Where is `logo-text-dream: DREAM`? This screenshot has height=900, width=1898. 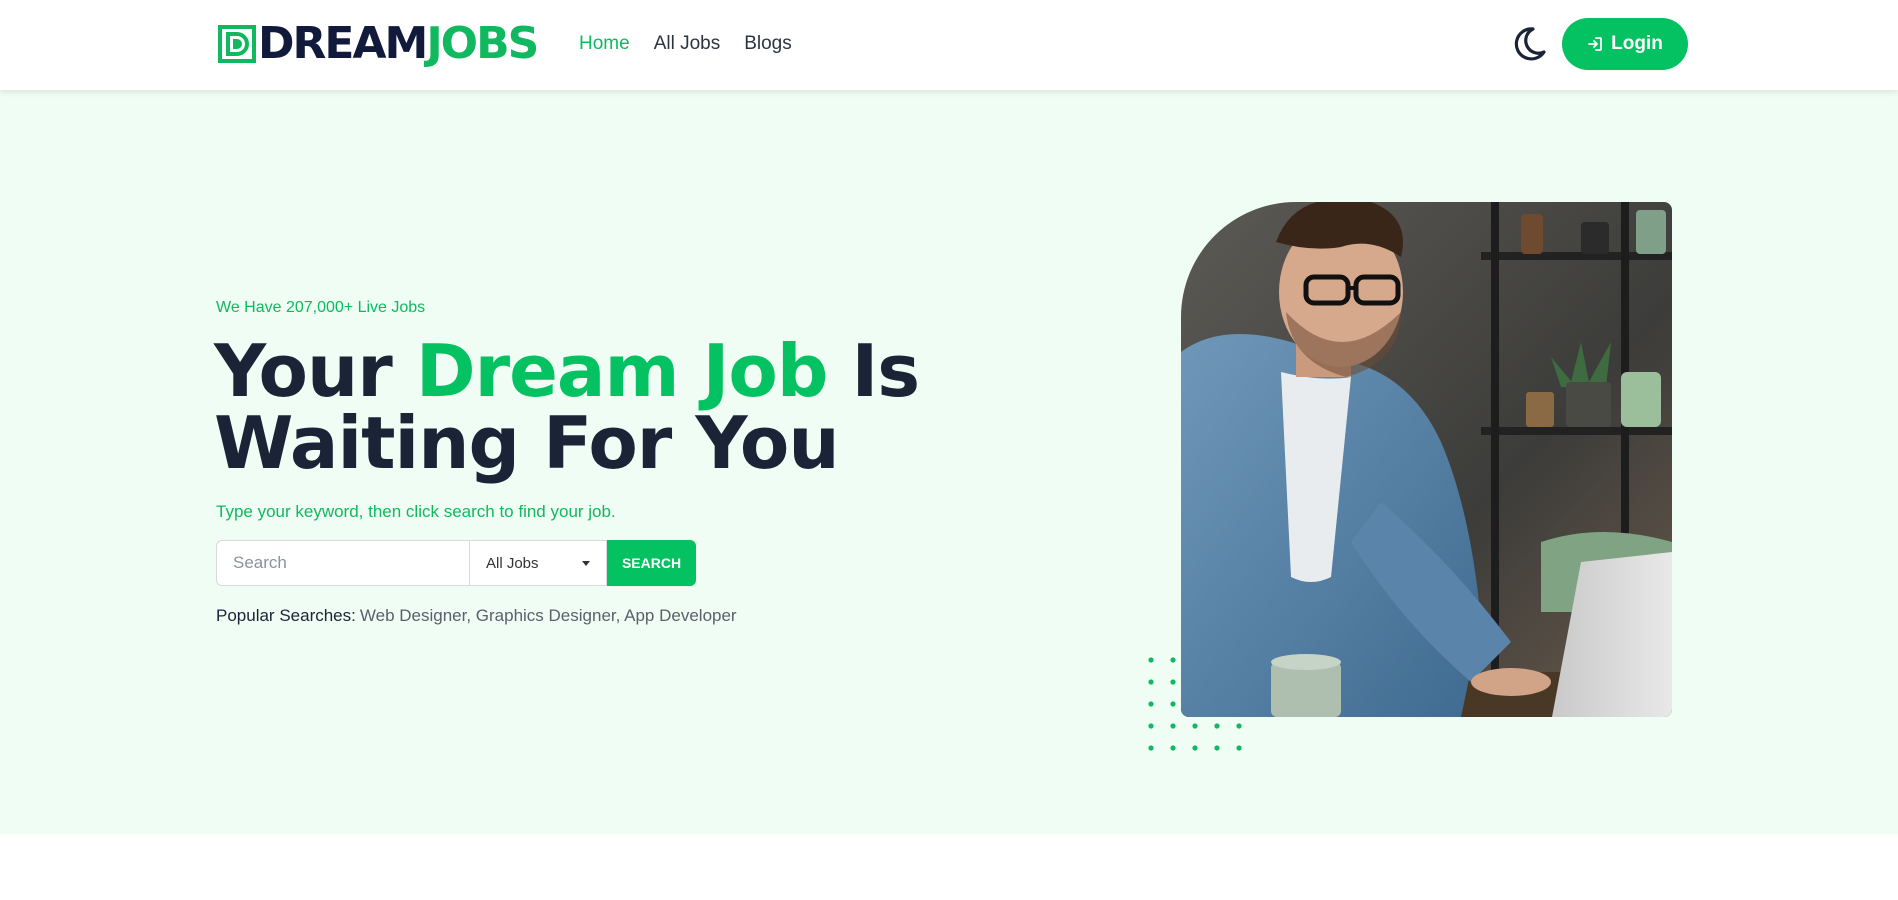
logo-text-dream: DREAM is located at coordinates (343, 43).